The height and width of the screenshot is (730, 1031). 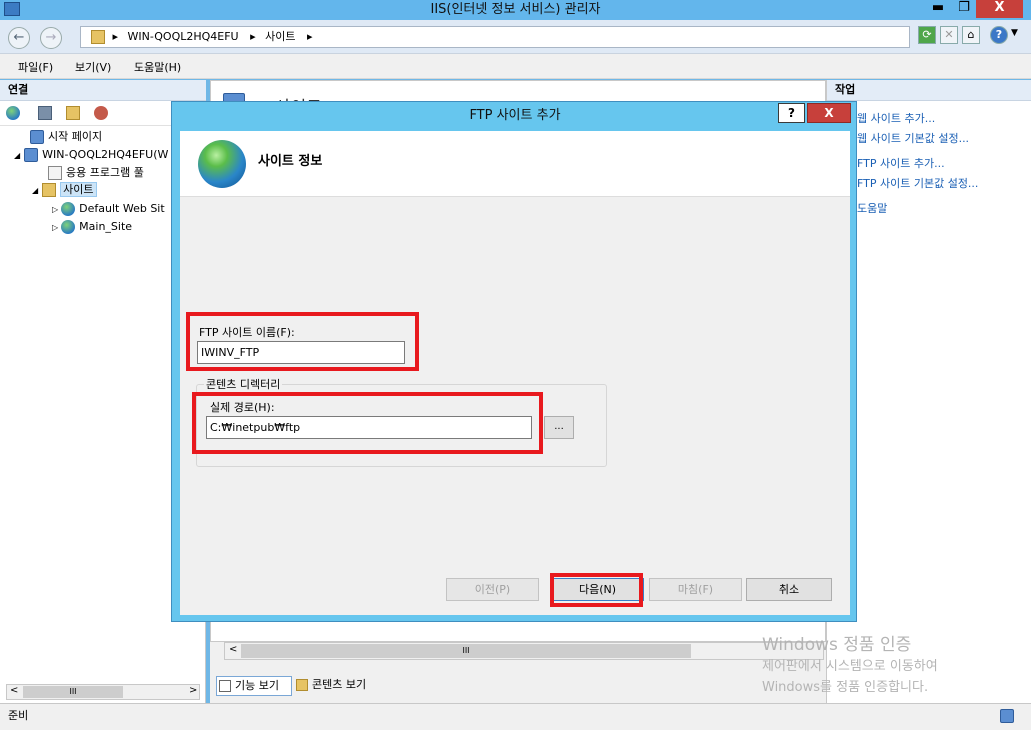 I want to click on menu-help: 도움말(H), so click(x=157, y=67).